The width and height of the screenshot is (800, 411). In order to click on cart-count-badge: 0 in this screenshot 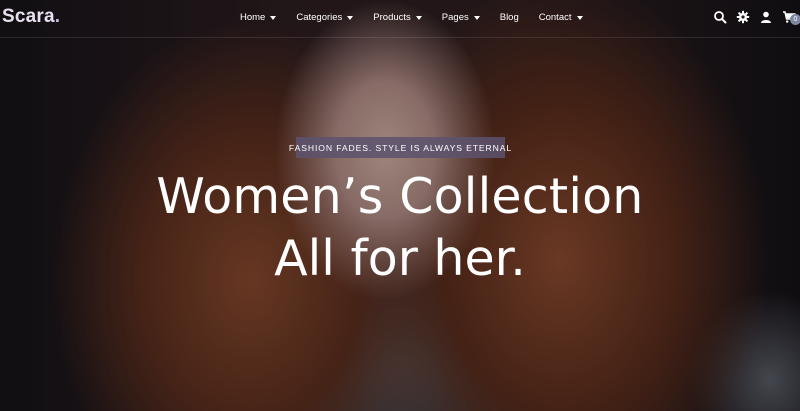, I will do `click(795, 19)`.